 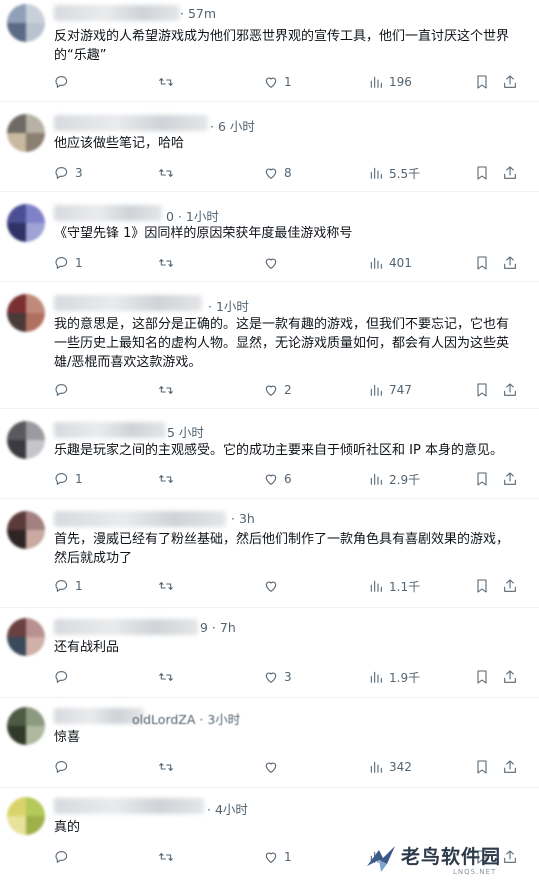 What do you see at coordinates (232, 125) in the screenshot?
I see `post-time: · 6 小时` at bounding box center [232, 125].